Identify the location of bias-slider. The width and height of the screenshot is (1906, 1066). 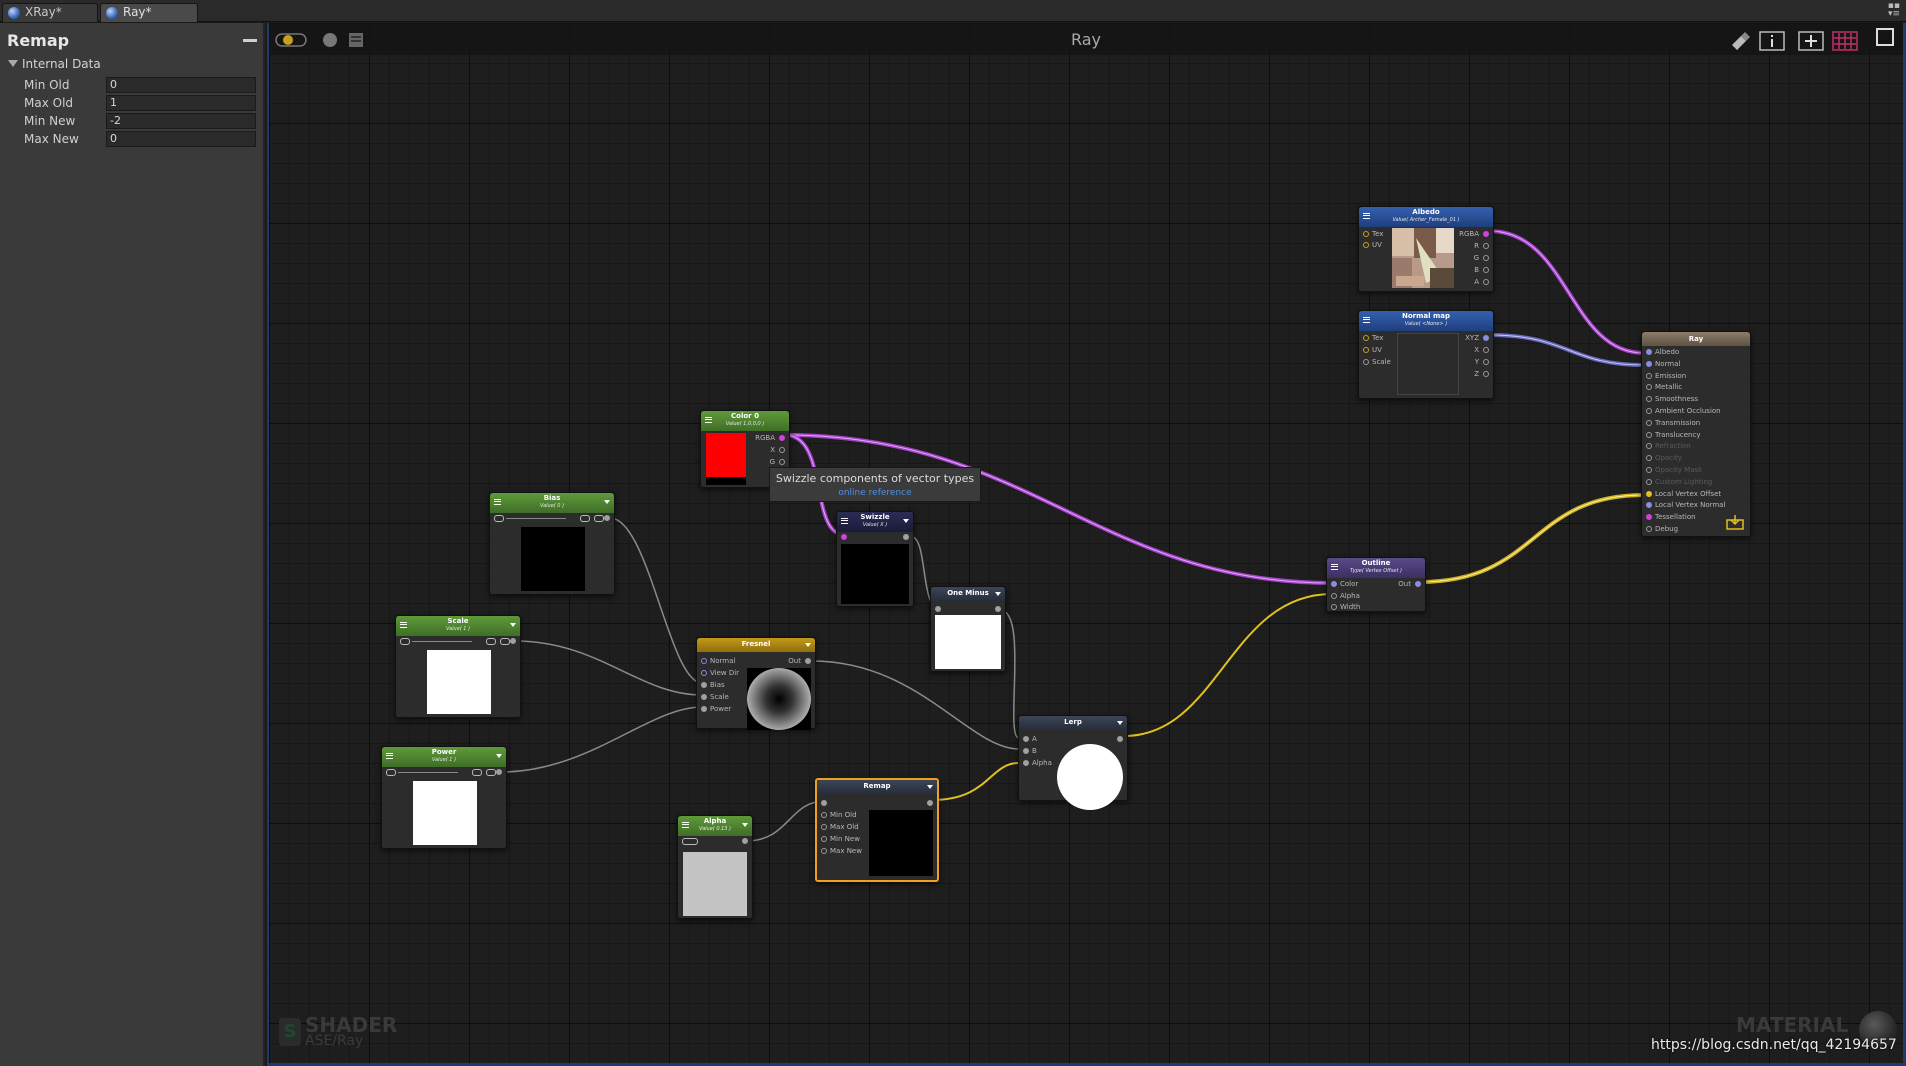
(552, 518).